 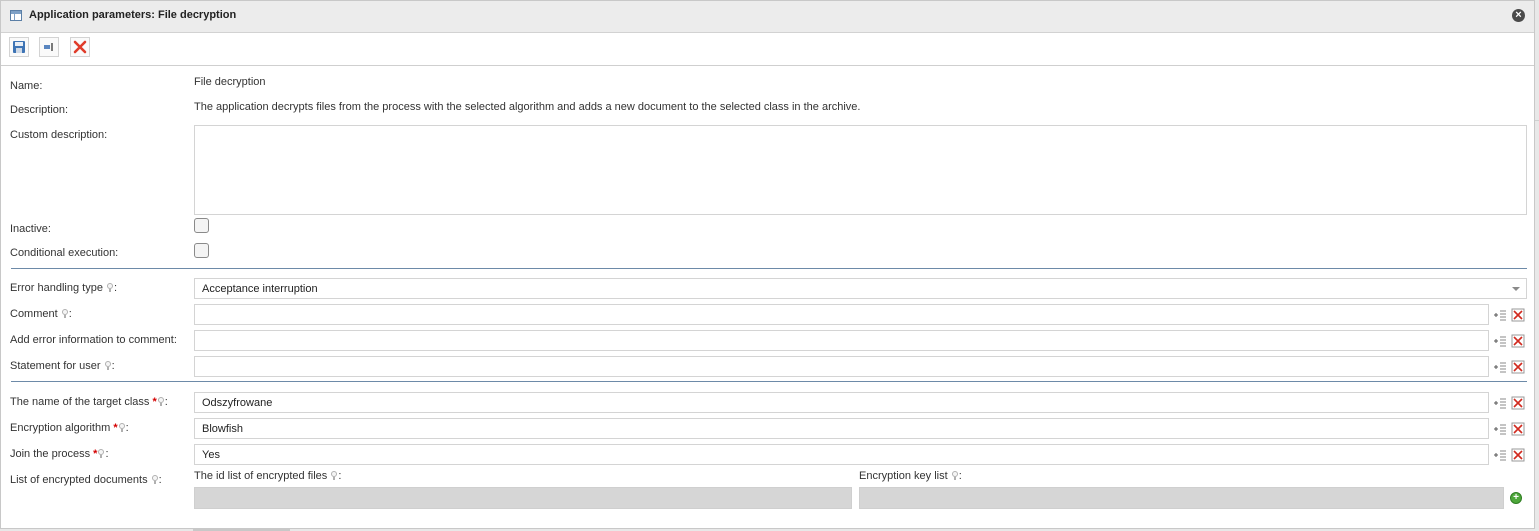 What do you see at coordinates (201, 250) in the screenshot?
I see `conditional-execution-checkbox` at bounding box center [201, 250].